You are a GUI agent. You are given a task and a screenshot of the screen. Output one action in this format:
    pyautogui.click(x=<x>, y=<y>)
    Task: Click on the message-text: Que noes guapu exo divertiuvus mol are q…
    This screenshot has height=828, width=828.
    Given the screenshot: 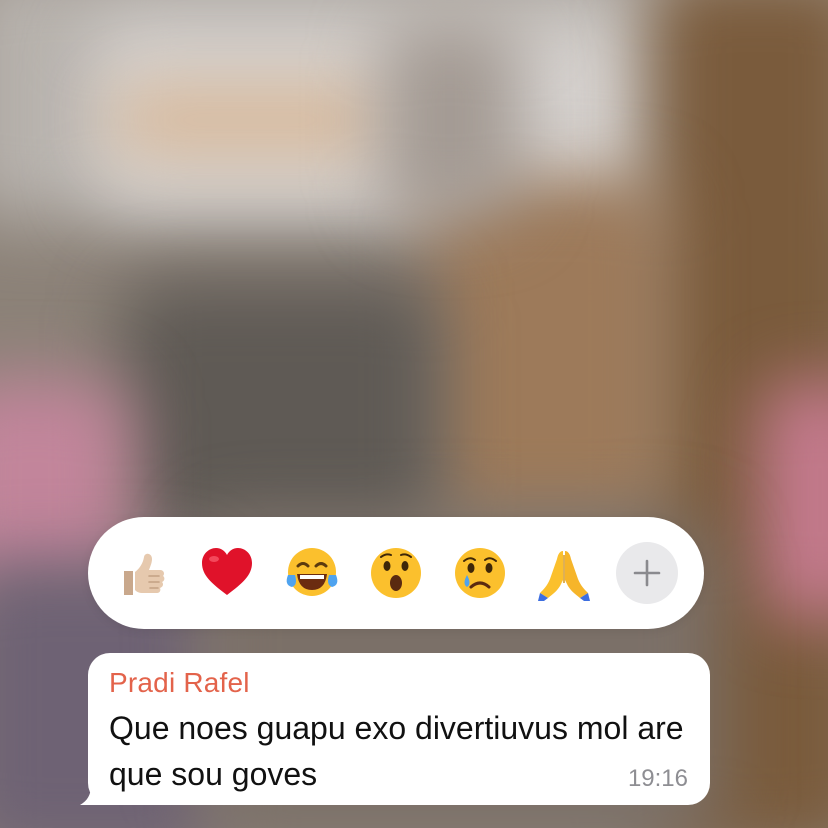 What is the action you would take?
    pyautogui.click(x=396, y=751)
    